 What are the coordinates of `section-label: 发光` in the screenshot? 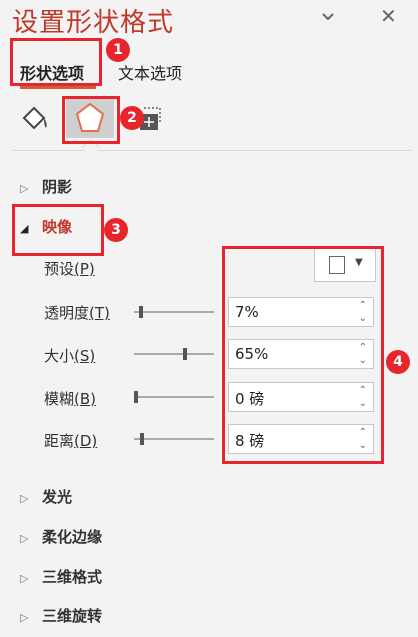 It's located at (57, 497).